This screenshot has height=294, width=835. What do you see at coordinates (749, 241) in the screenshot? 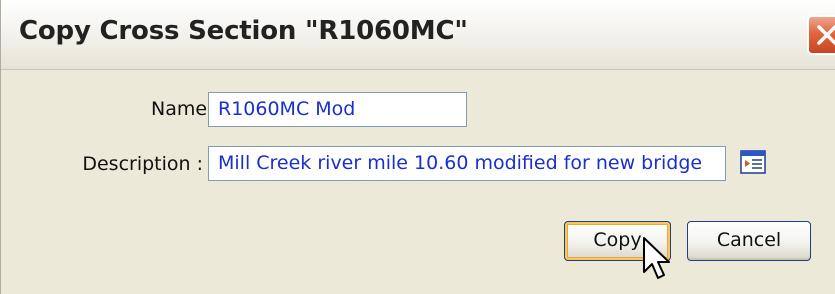
I see `cancel-button: Cancel` at bounding box center [749, 241].